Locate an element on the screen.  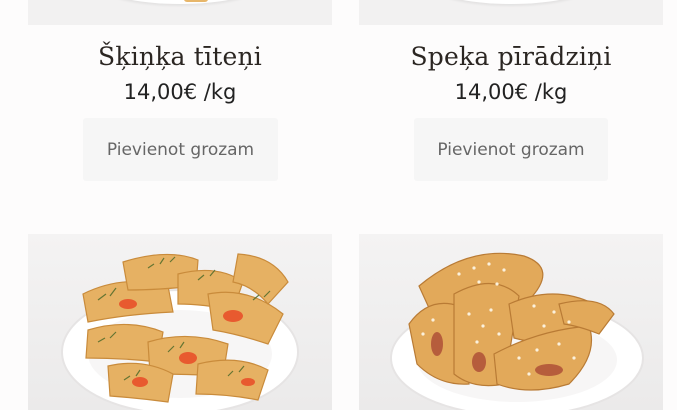
sesame-triangle-pastries-plate-image is located at coordinates (517, 331).